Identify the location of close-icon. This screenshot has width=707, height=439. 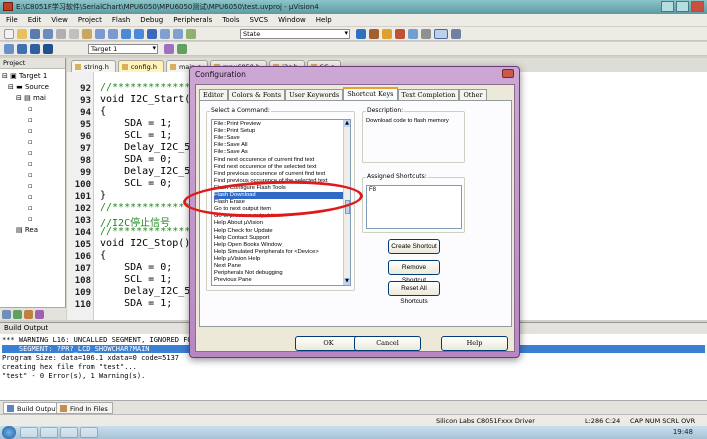
(697, 6).